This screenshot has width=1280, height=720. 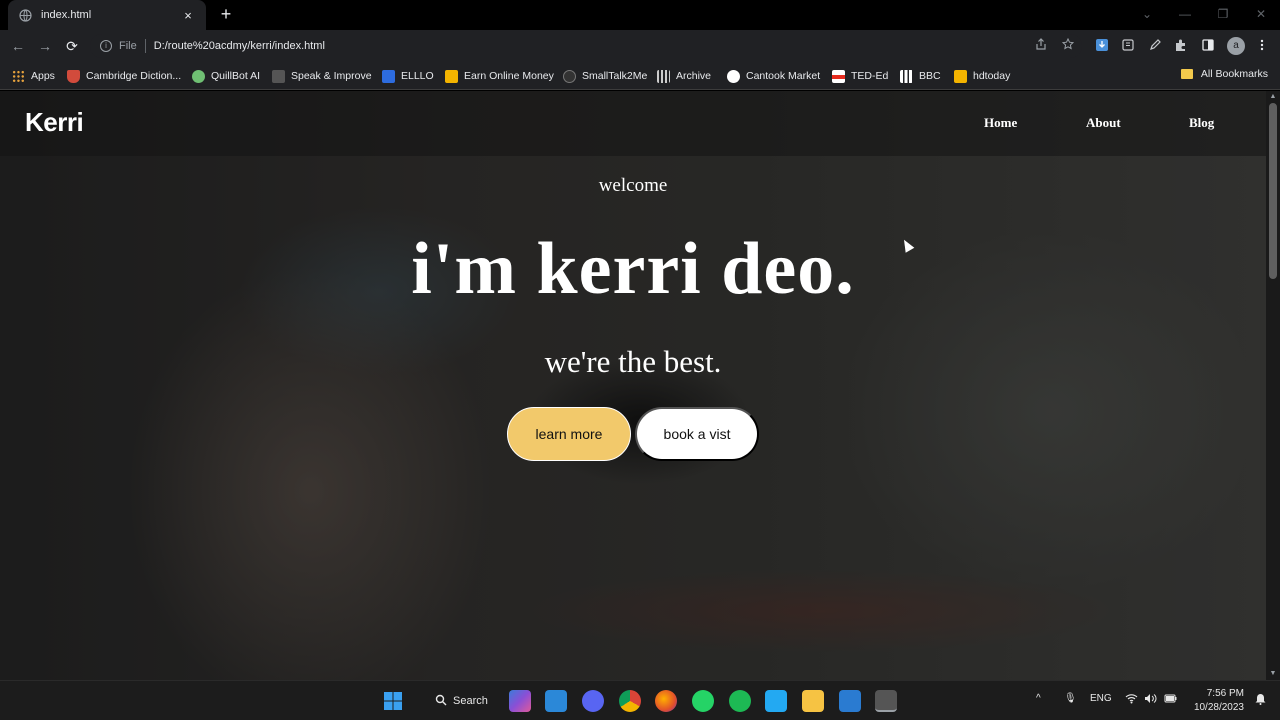 What do you see at coordinates (226, 76) in the screenshot?
I see `bookmark-quillbot: QuillBot AI` at bounding box center [226, 76].